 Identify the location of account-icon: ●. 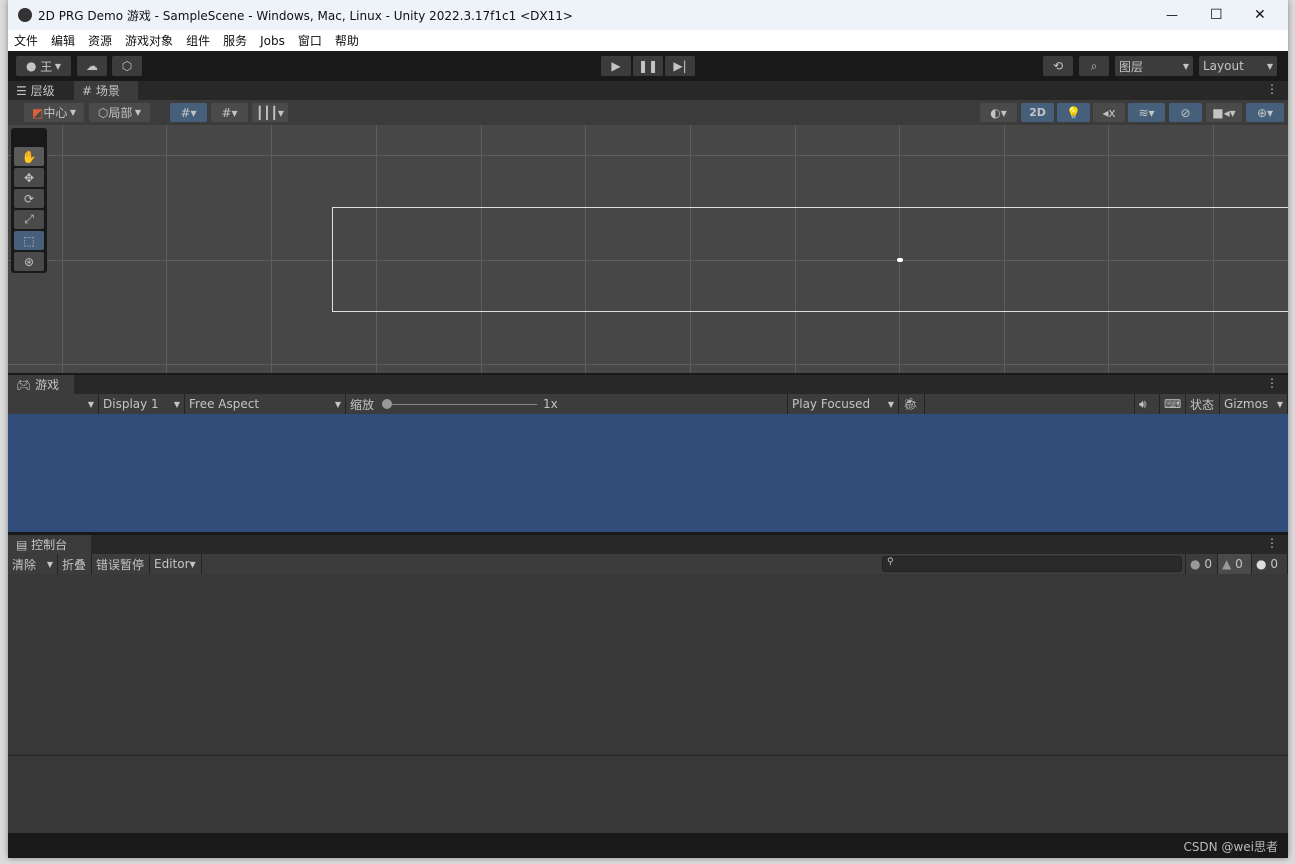
(33, 66).